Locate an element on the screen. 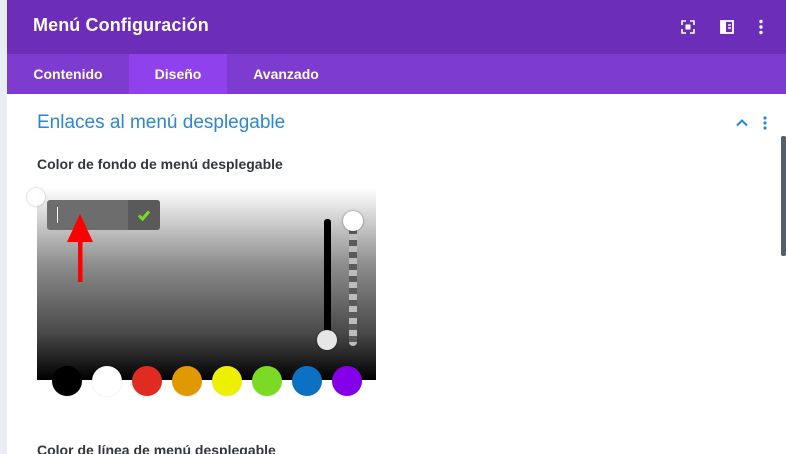 The width and height of the screenshot is (786, 454). tab-bar: Contenido Diseño Avanzado is located at coordinates (396, 74).